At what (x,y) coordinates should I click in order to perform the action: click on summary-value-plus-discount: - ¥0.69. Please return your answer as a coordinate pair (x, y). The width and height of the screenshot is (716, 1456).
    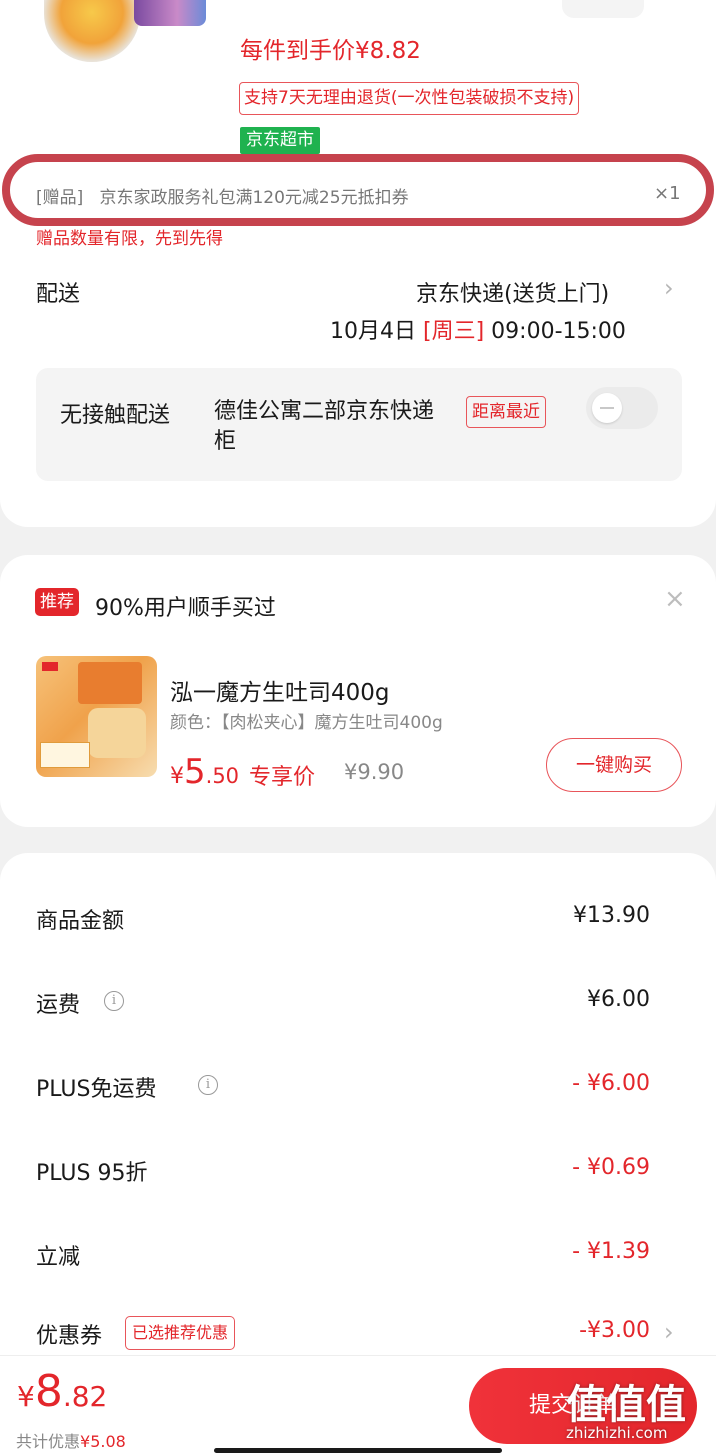
    Looking at the image, I should click on (611, 1167).